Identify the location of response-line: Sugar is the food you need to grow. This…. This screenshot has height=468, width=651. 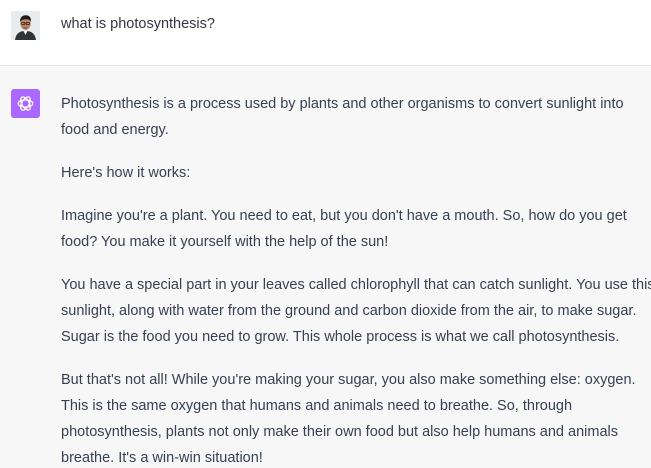
(340, 337).